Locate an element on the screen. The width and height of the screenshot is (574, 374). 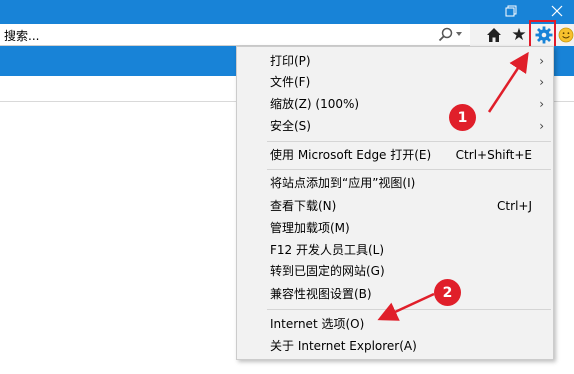
arrow-to-tools is located at coordinates (508, 82).